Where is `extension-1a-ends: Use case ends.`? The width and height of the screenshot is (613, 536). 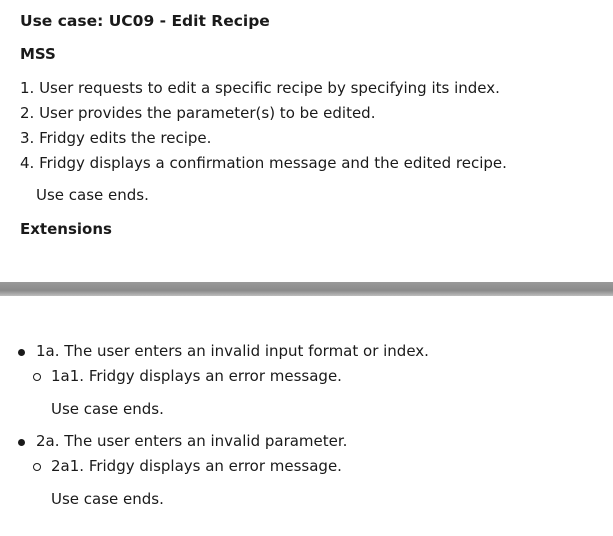 extension-1a-ends: Use case ends. is located at coordinates (107, 409).